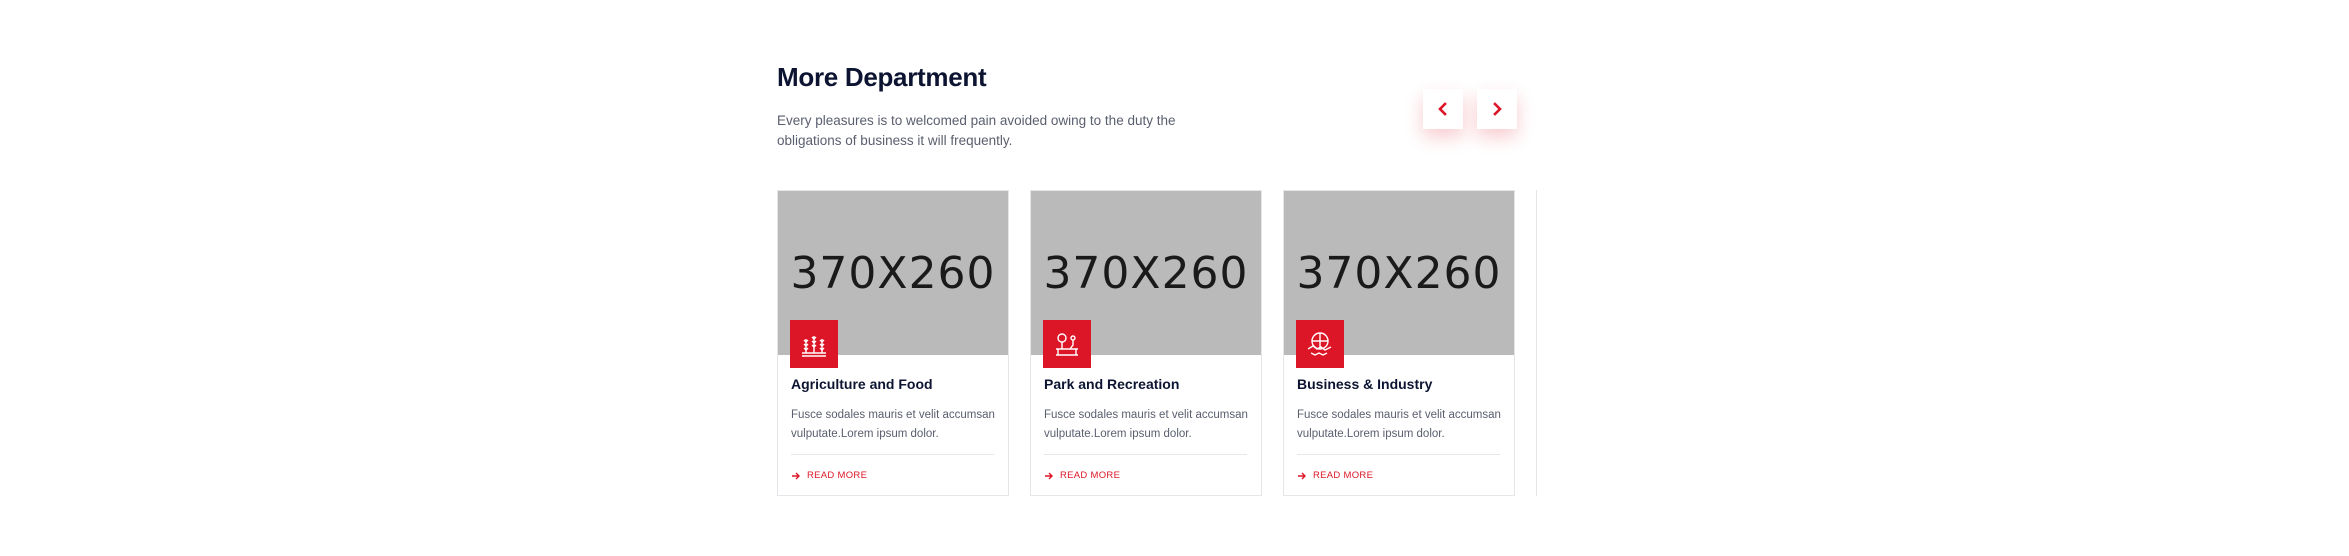 The image size is (2349, 556). I want to click on chevron-left-icon, so click(1442, 109).